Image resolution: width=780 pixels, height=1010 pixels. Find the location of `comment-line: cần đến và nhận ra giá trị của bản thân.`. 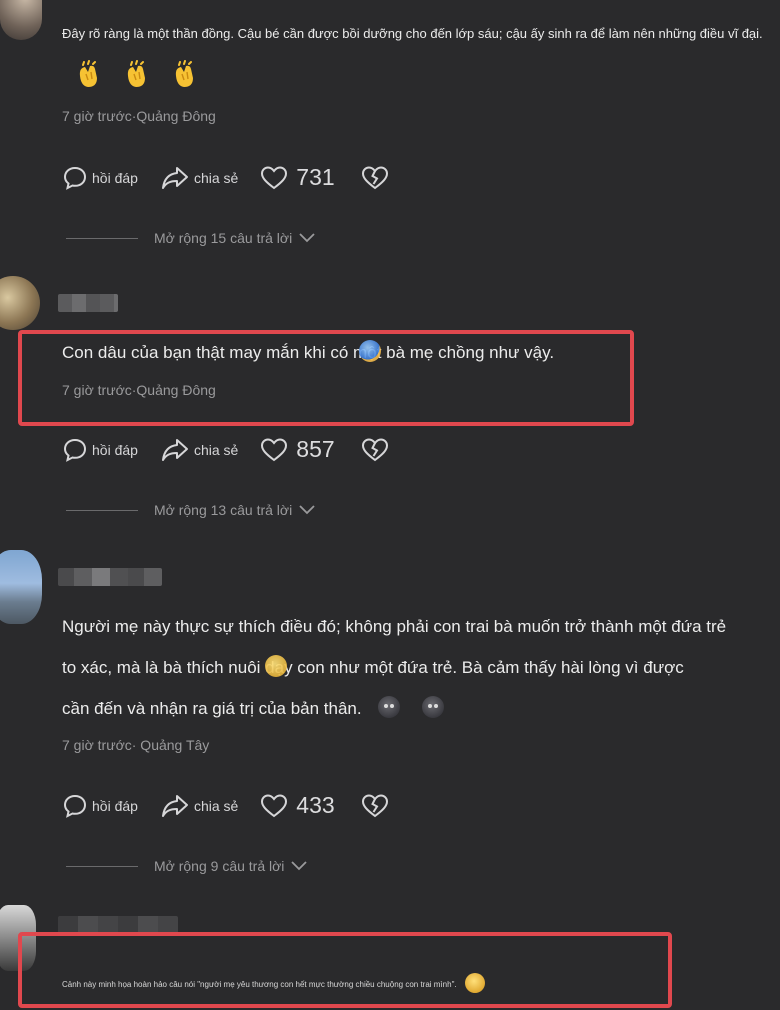

comment-line: cần đến và nhận ra giá trị của bản thân. is located at coordinates (407, 708).